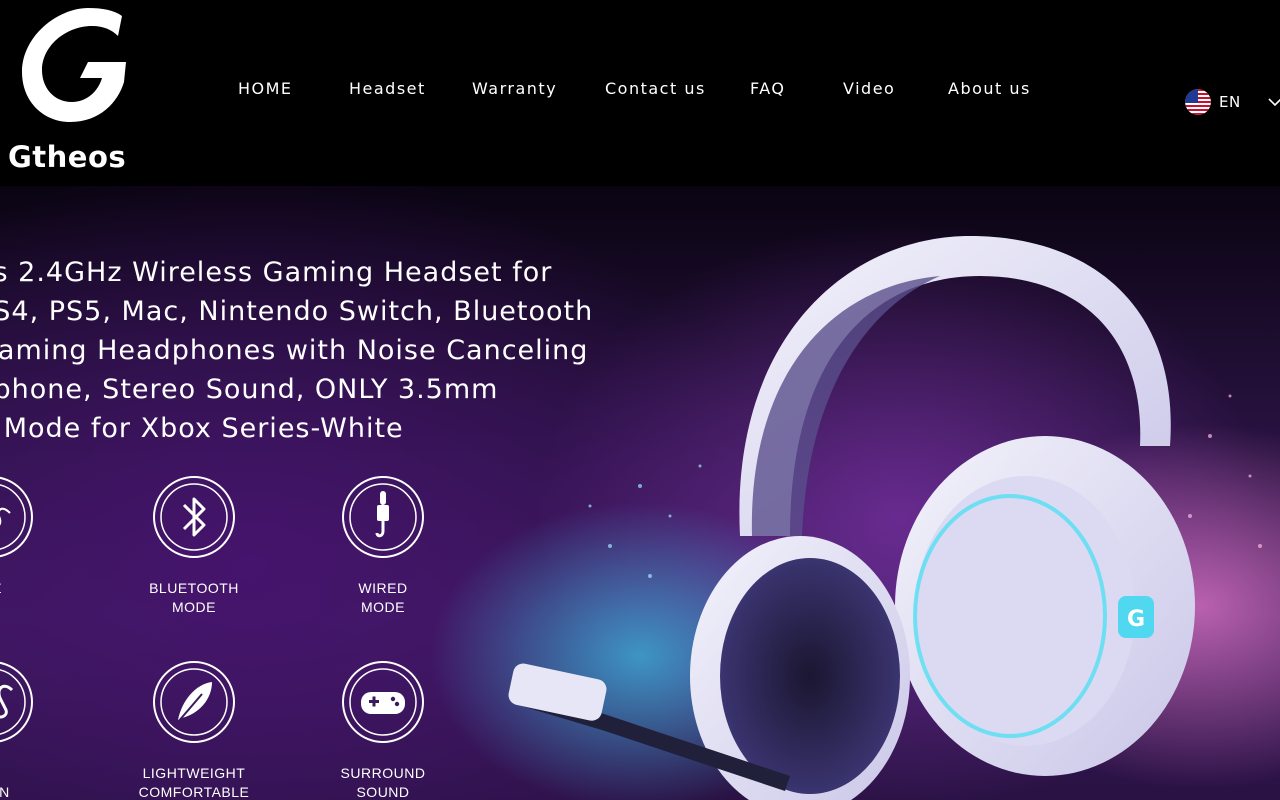 The height and width of the screenshot is (800, 1280). What do you see at coordinates (1136, 619) in the screenshot?
I see `svg-text: G` at bounding box center [1136, 619].